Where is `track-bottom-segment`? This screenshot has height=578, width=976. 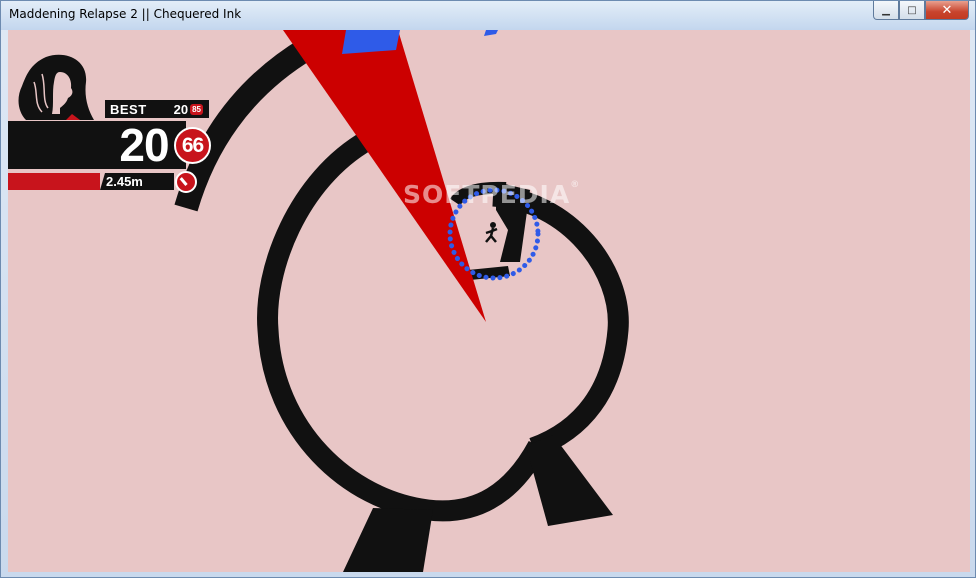 track-bottom-segment is located at coordinates (388, 540).